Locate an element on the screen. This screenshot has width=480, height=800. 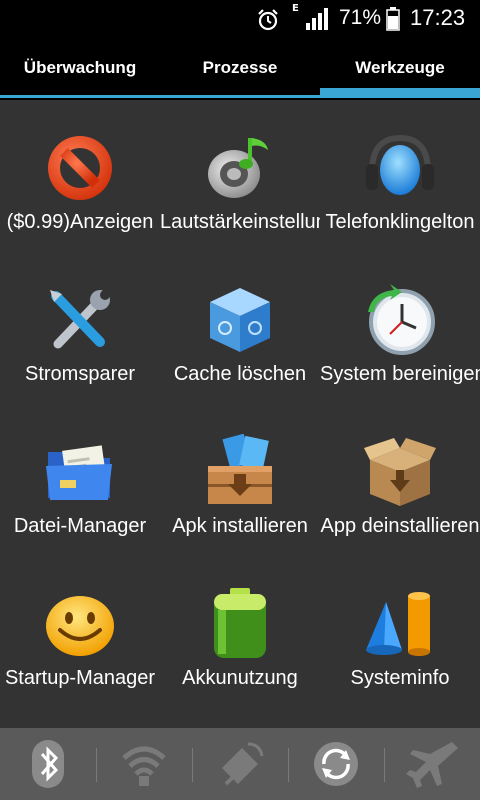
tool-label: Telefonklingelton is located at coordinates (400, 222).